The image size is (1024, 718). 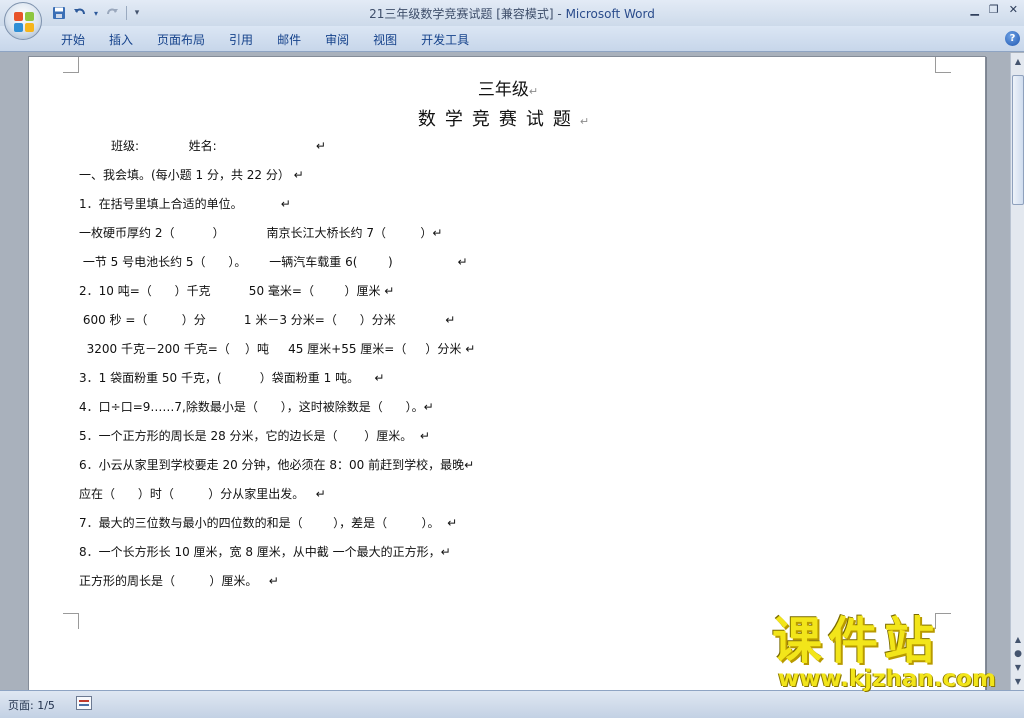 I want to click on text-line: 4．口÷口=9……7,除数最小是（ ），这时被除数是（ ）。↵, so click(x=256, y=407).